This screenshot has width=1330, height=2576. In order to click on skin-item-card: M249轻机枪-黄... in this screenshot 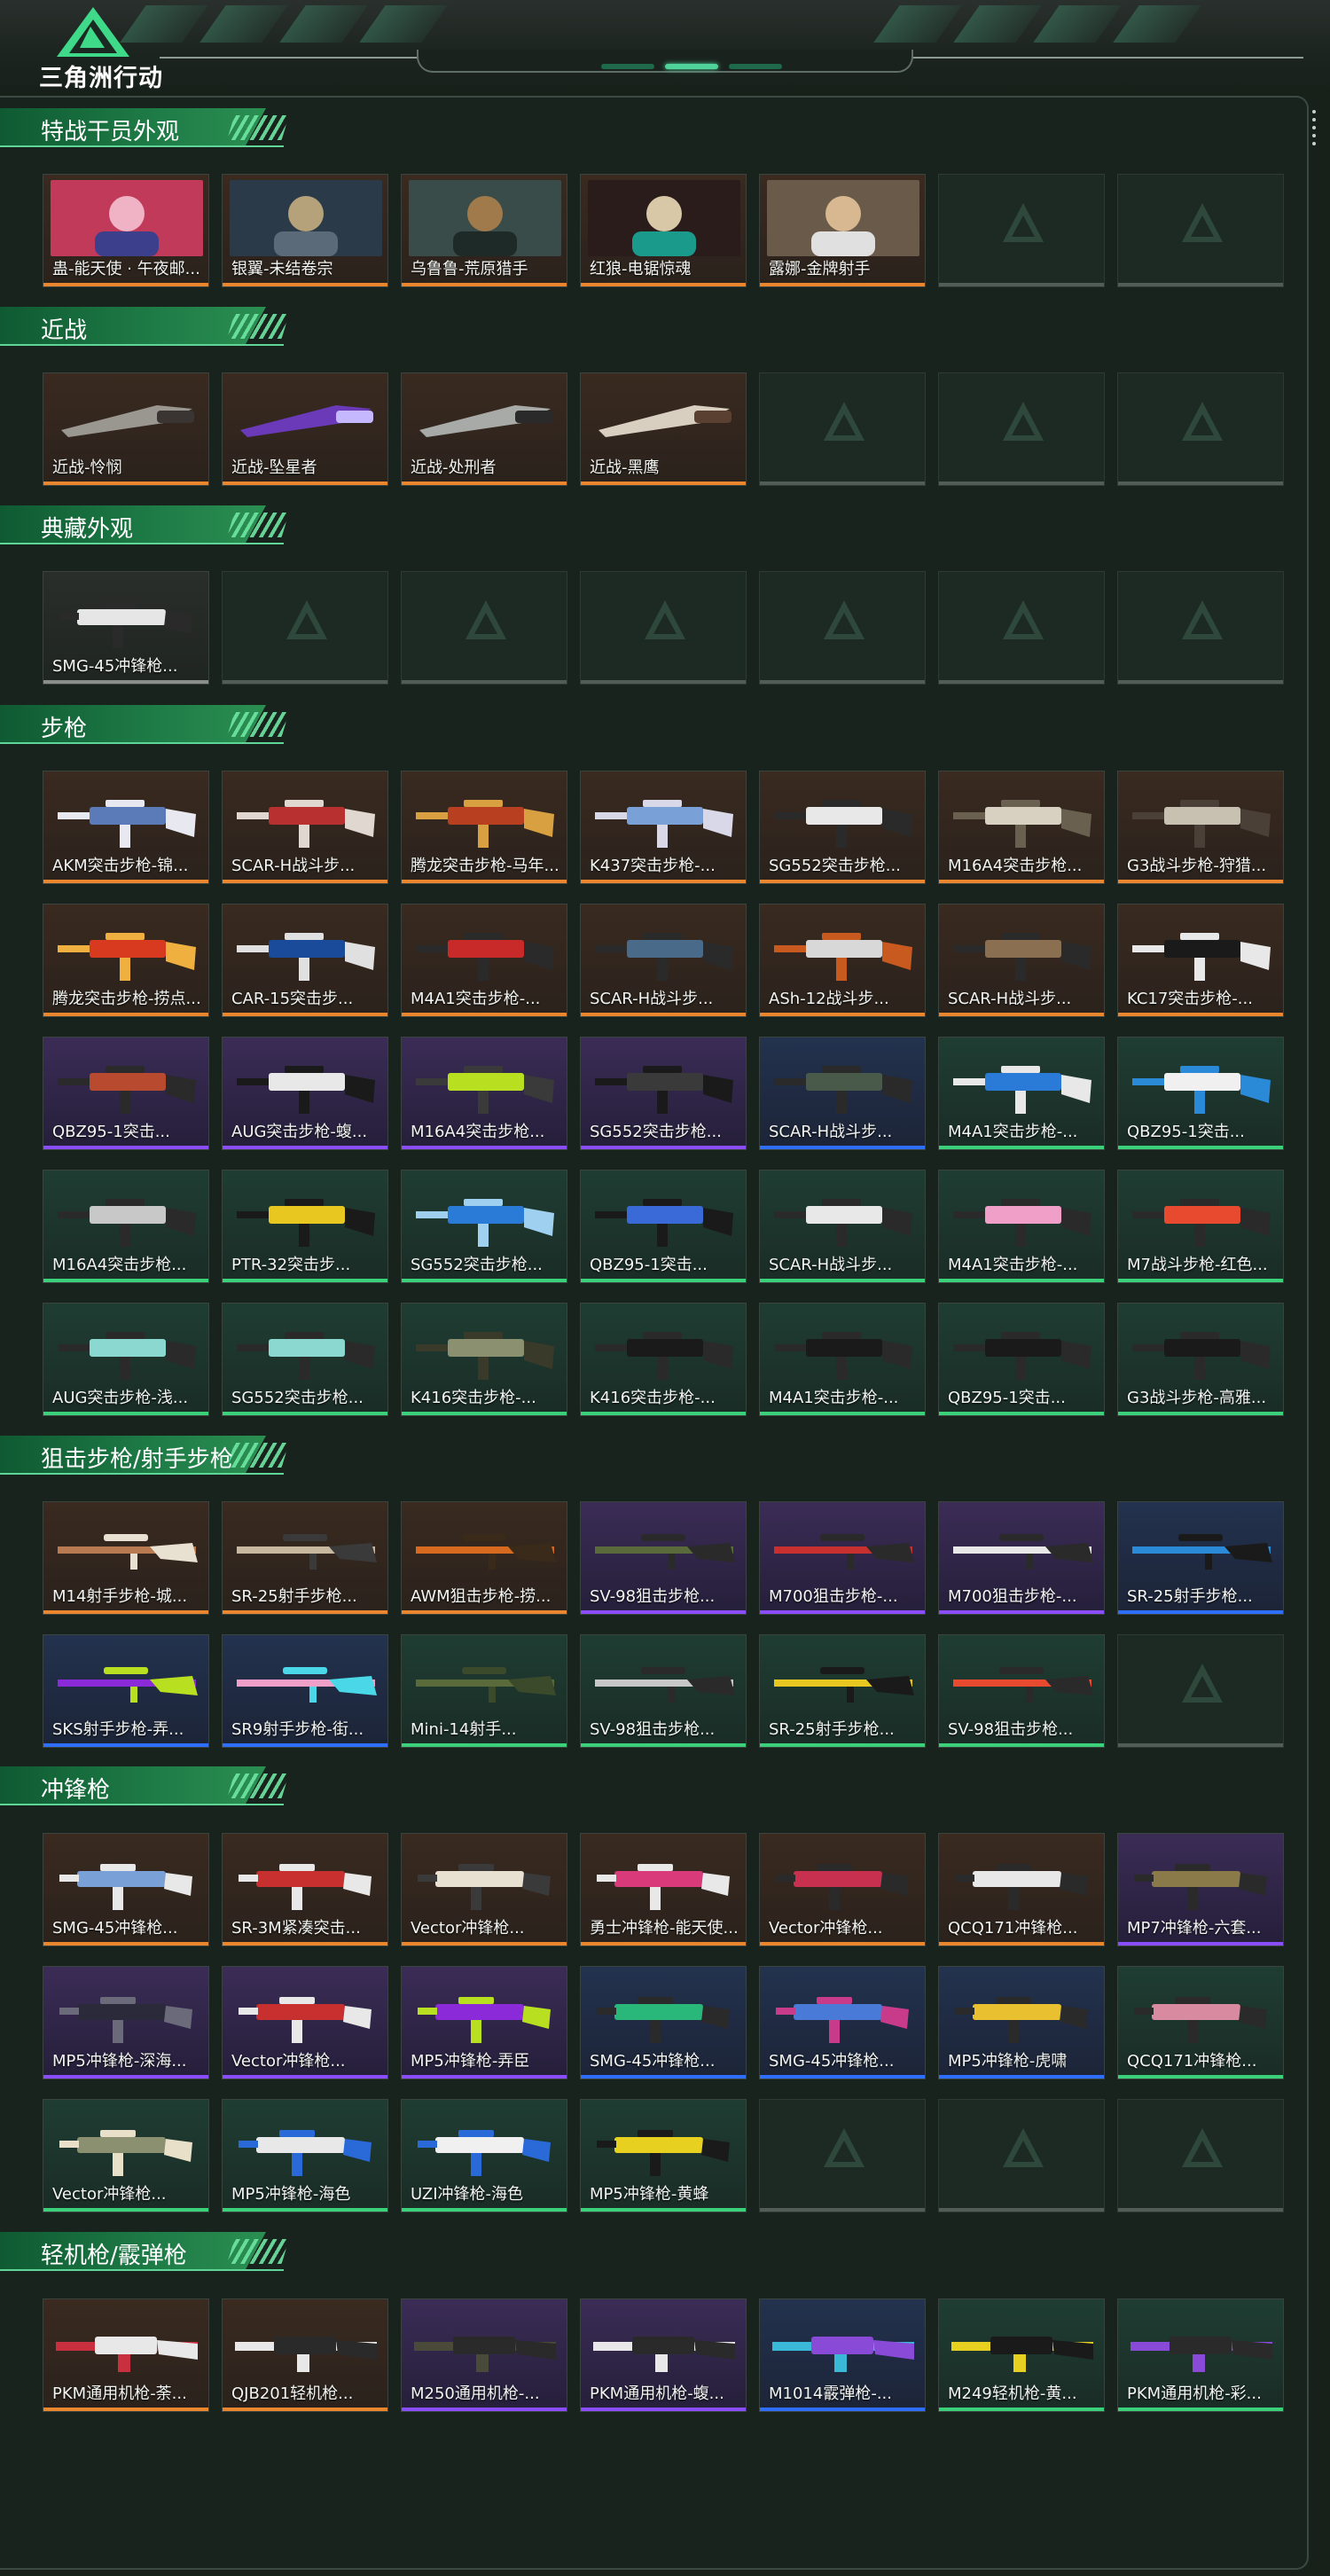, I will do `click(1022, 2355)`.